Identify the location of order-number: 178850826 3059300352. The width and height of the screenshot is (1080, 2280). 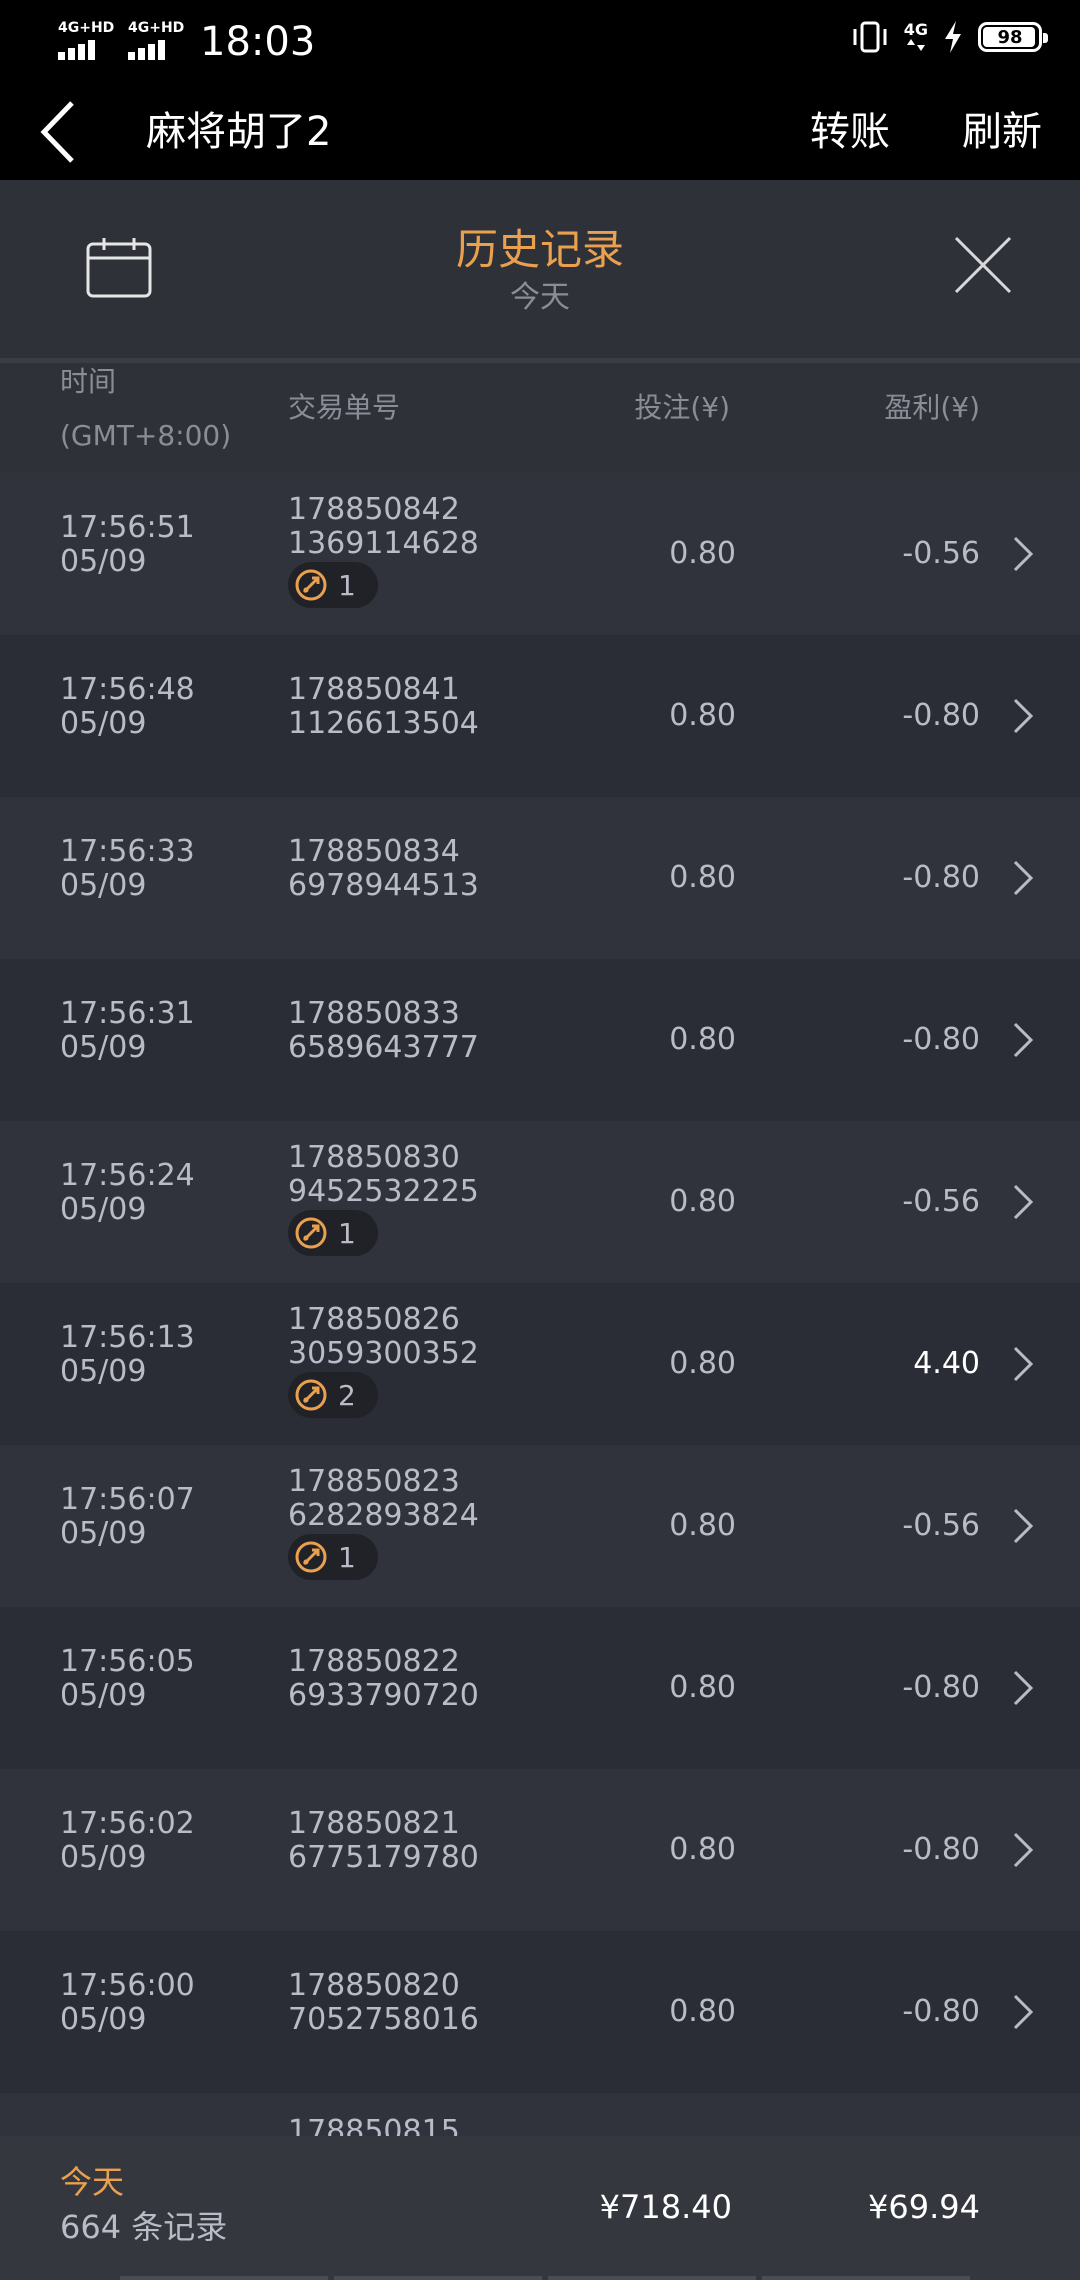
(383, 1337).